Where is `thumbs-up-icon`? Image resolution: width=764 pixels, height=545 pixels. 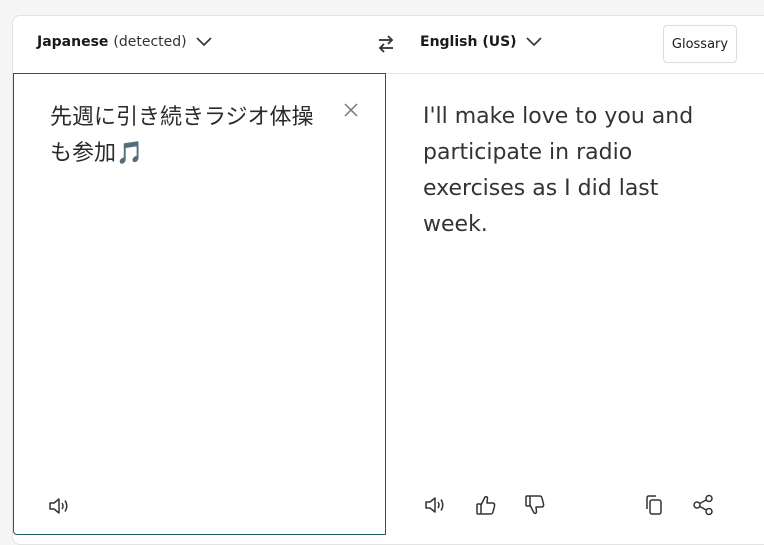
thumbs-up-icon is located at coordinates (486, 505).